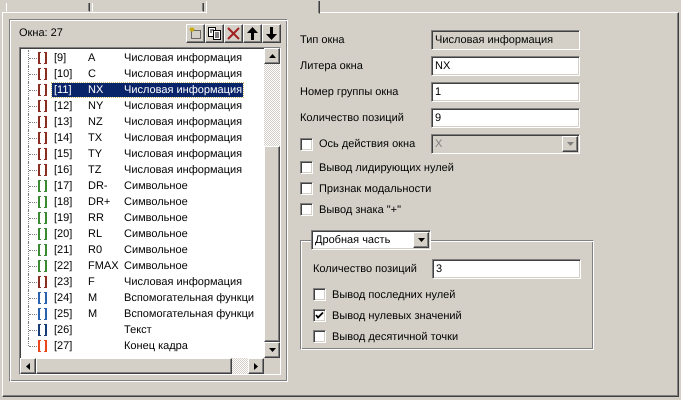 The width and height of the screenshot is (681, 400). What do you see at coordinates (148, 282) in the screenshot?
I see `window-list-item: [23] F Числовая информация` at bounding box center [148, 282].